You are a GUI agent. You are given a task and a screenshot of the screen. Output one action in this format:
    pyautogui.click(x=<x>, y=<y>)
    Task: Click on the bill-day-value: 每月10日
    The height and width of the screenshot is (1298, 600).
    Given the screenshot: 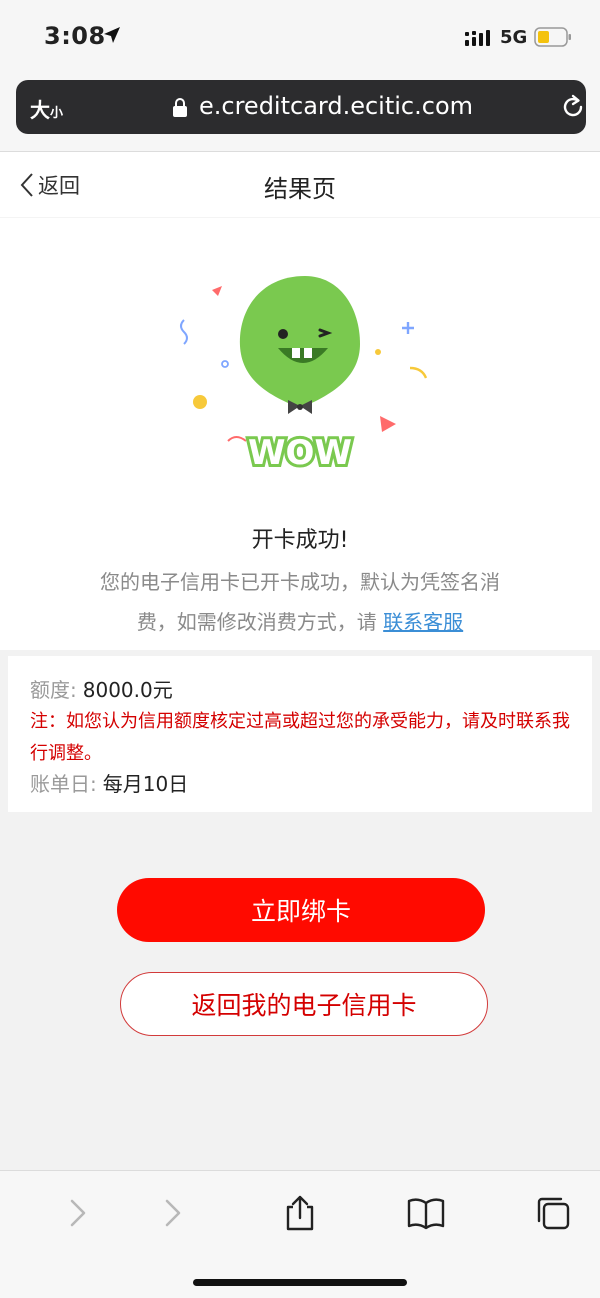 What is the action you would take?
    pyautogui.click(x=145, y=784)
    